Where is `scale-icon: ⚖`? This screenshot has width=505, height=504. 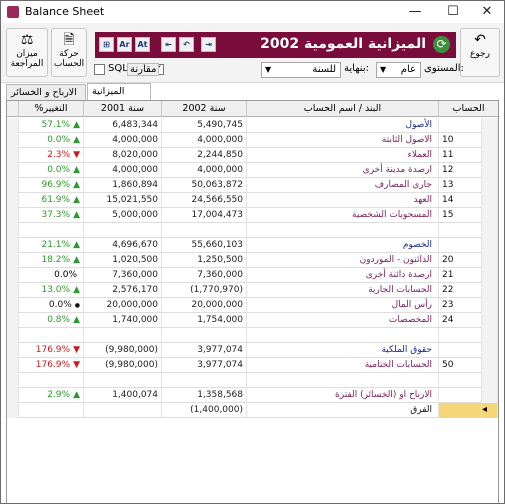 scale-icon: ⚖ is located at coordinates (27, 40).